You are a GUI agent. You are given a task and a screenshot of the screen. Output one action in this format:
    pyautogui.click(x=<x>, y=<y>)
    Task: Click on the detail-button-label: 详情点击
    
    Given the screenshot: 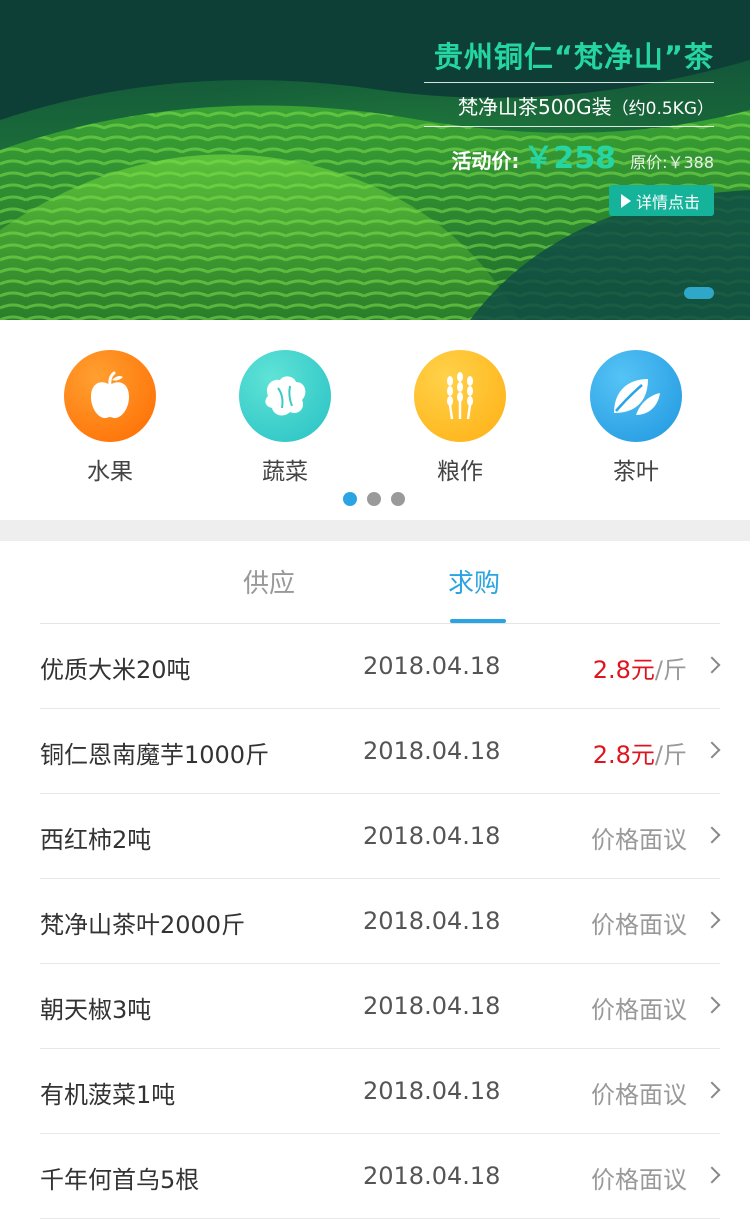 What is the action you would take?
    pyautogui.click(x=667, y=202)
    